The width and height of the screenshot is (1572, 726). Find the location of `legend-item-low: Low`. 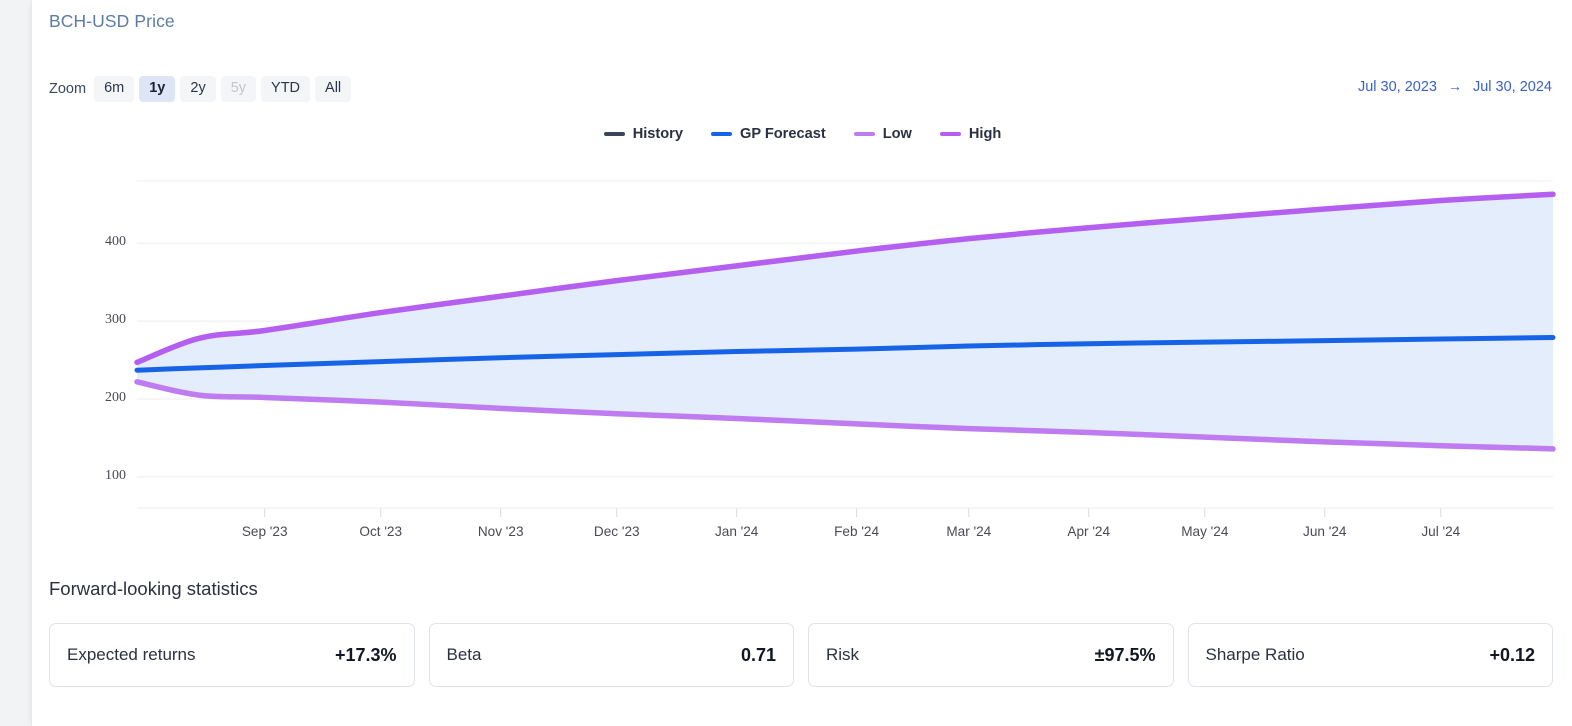

legend-item-low: Low is located at coordinates (882, 134).